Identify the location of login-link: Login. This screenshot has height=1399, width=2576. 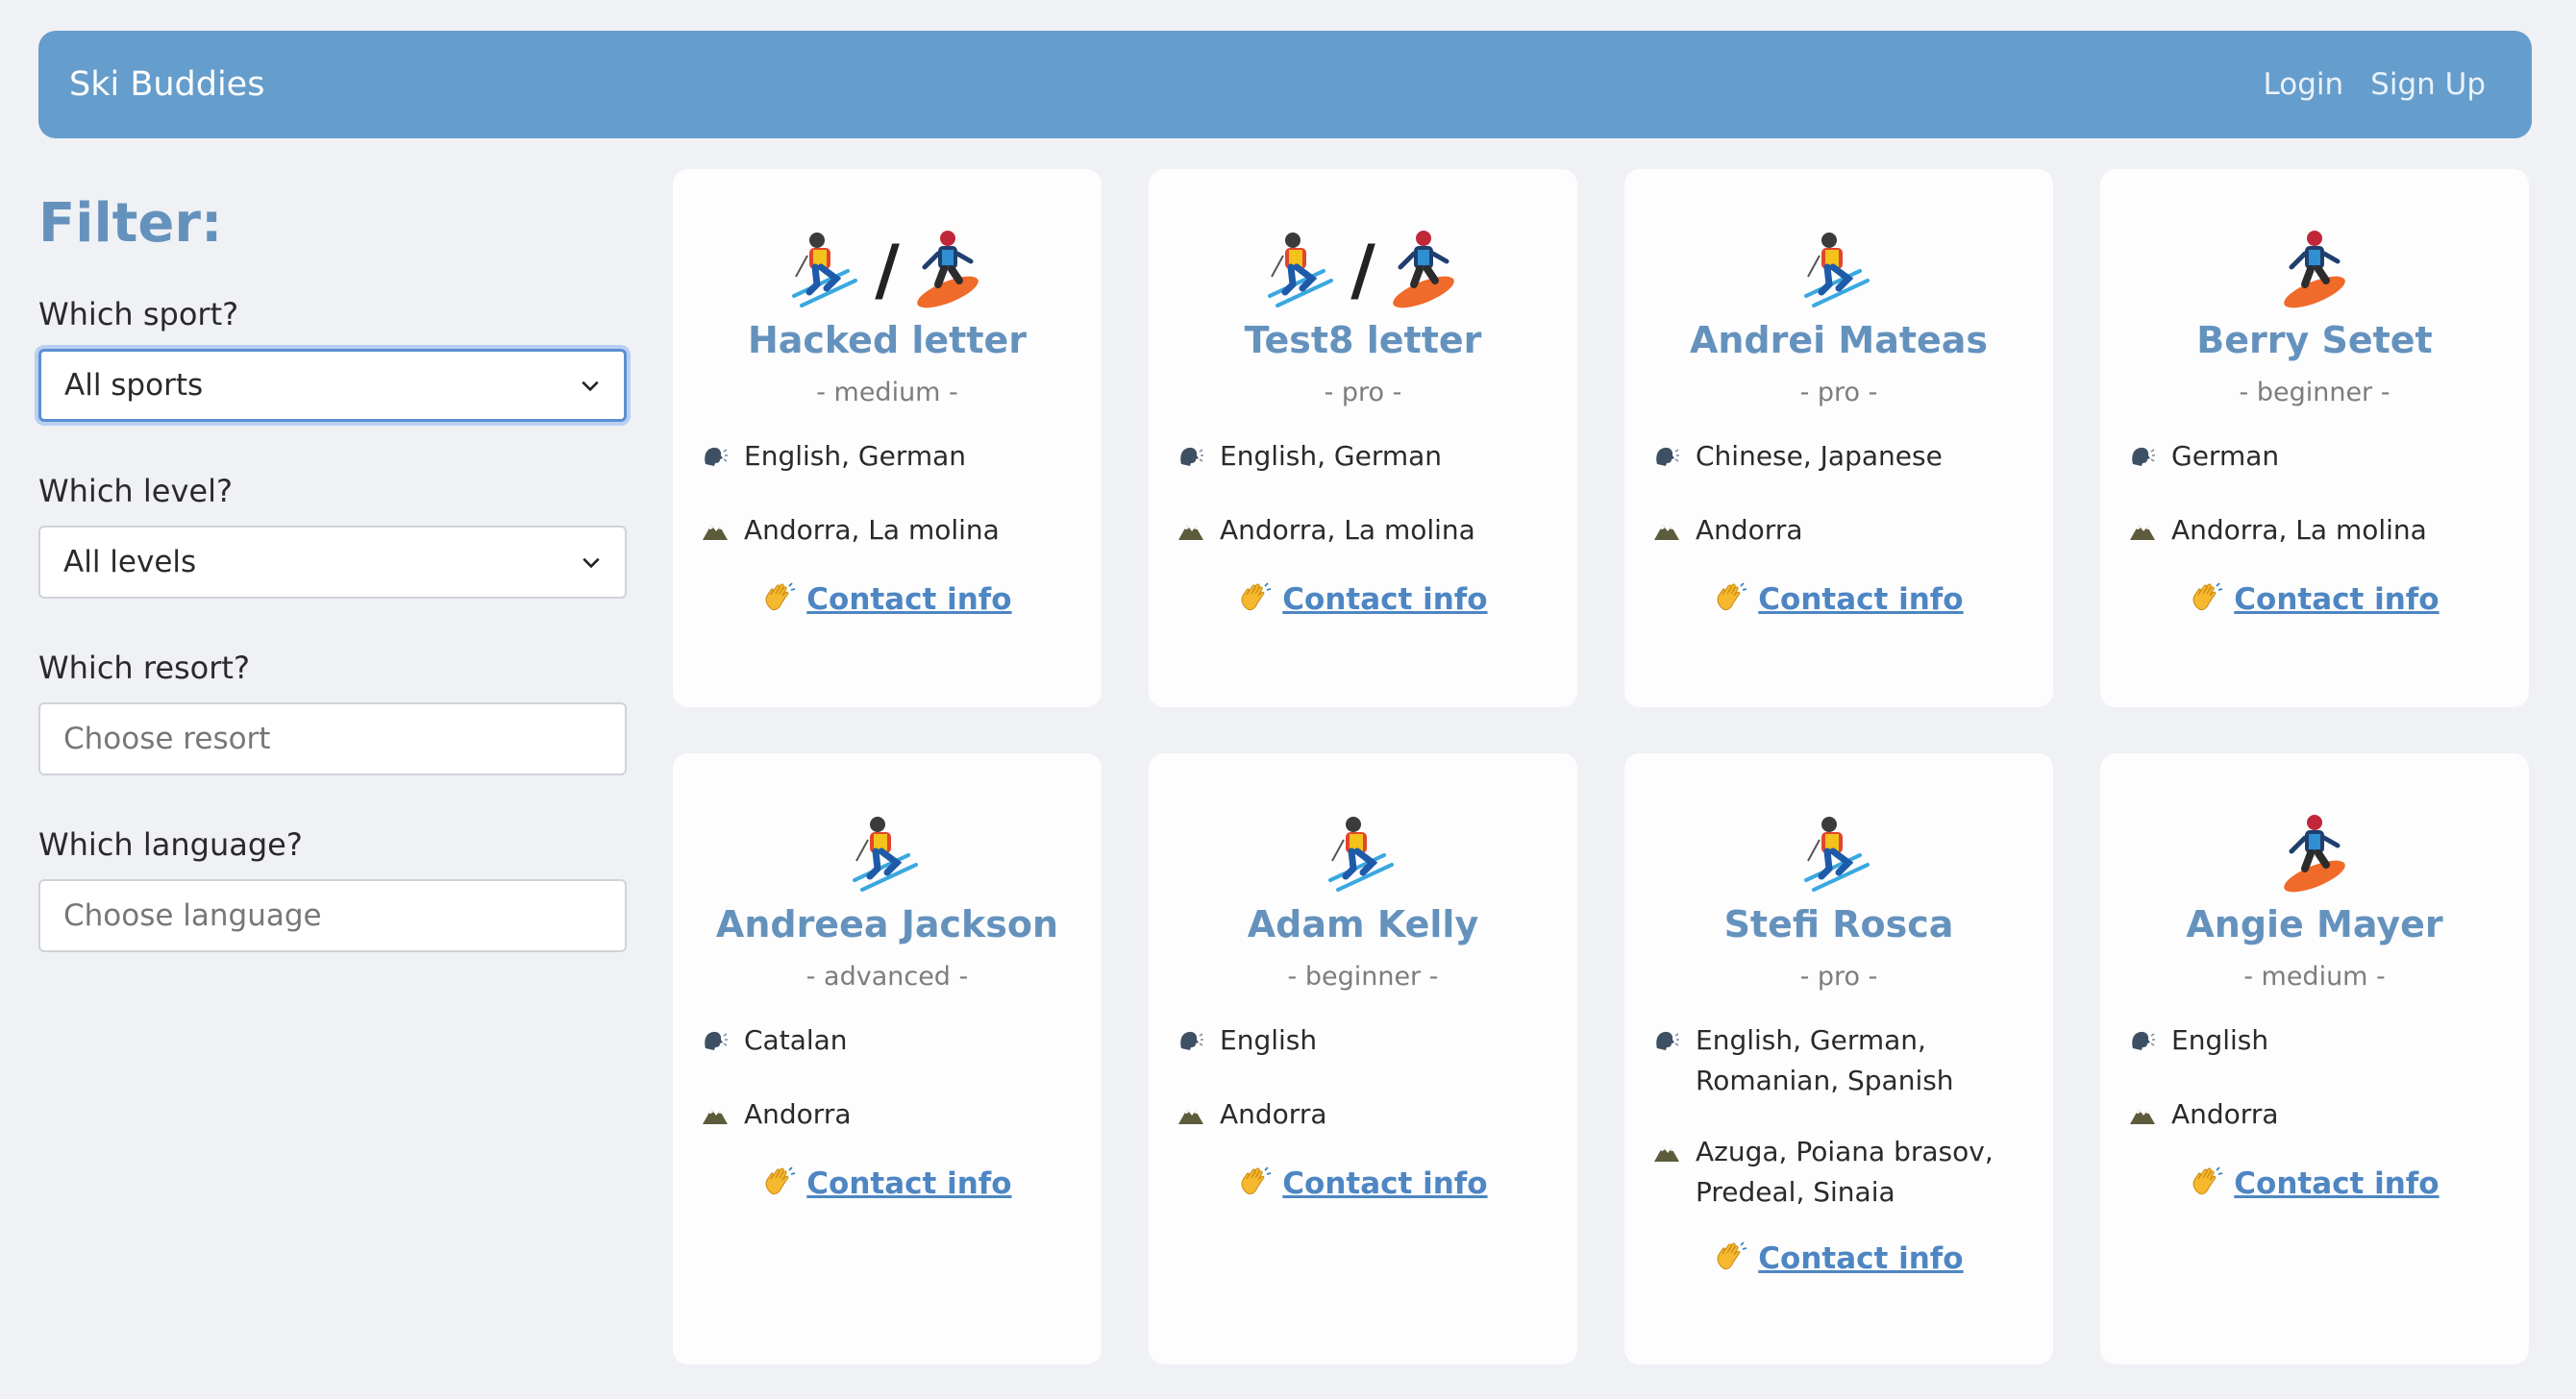
(2304, 84).